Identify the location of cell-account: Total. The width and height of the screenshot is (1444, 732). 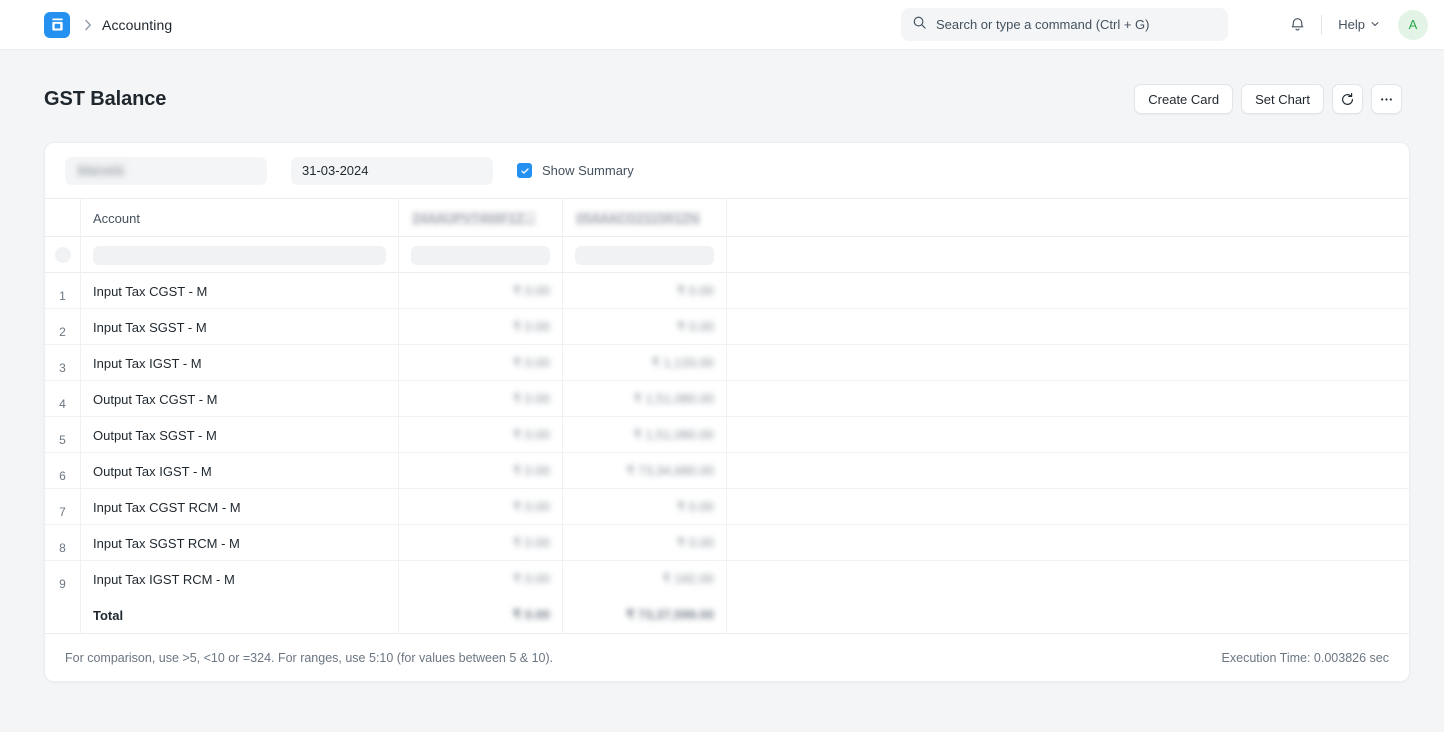
(240, 615).